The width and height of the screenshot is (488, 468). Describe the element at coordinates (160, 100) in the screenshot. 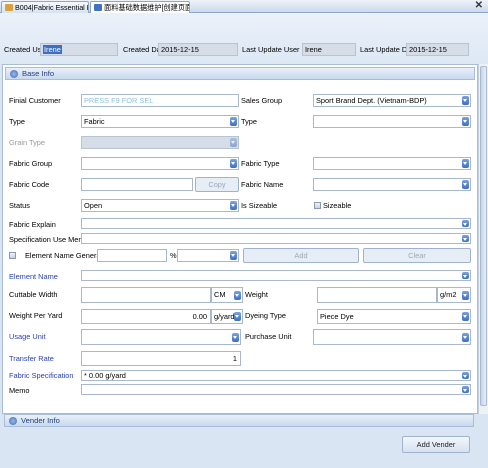

I see `finial-customer-input: PRESS F9 FOR SEL` at that location.